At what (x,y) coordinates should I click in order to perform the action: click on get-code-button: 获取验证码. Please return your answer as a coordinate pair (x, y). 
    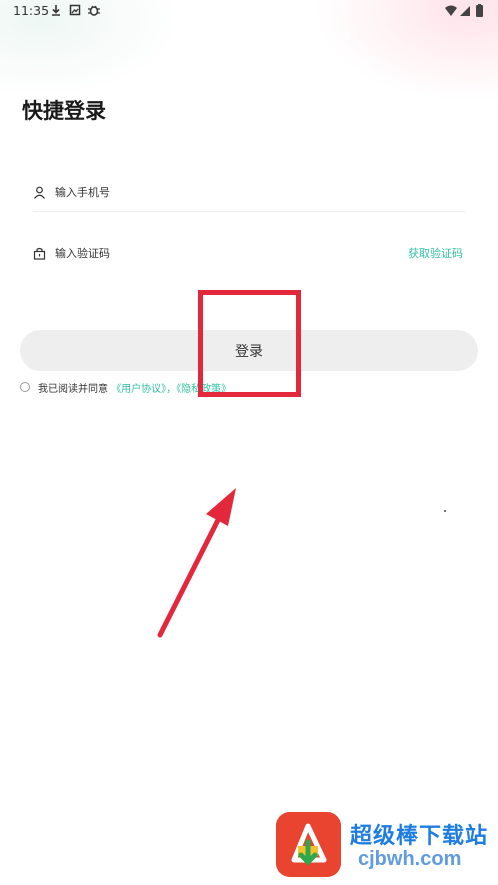
    Looking at the image, I should click on (435, 253).